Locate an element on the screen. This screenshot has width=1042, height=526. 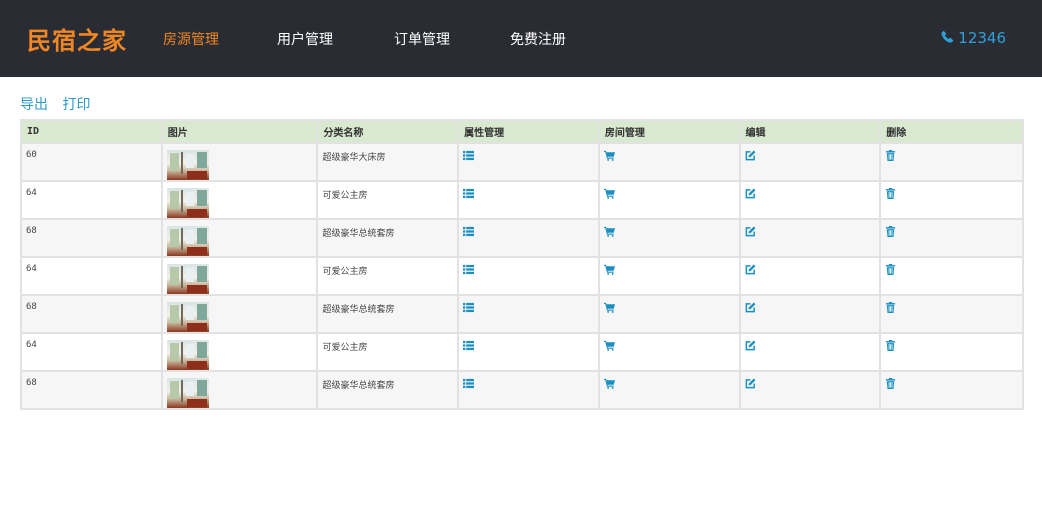
header-id: ID is located at coordinates (91, 131).